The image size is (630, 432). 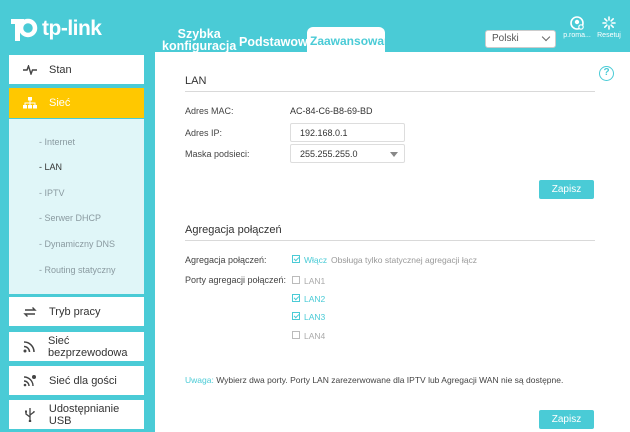 What do you see at coordinates (233, 230) in the screenshot?
I see `aggregation-section-title: Agregacja połączeń` at bounding box center [233, 230].